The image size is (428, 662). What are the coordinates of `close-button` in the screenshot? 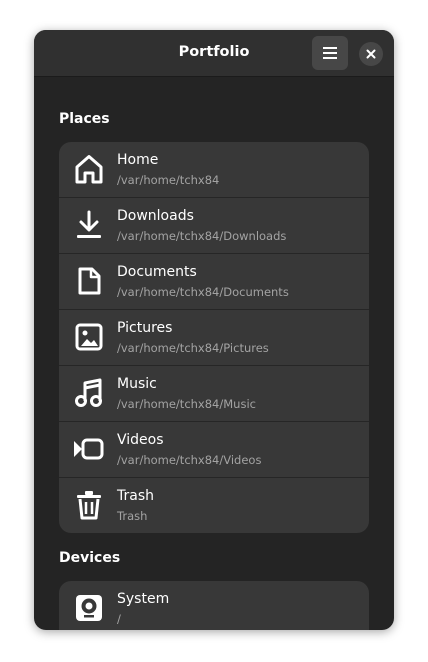 It's located at (371, 54).